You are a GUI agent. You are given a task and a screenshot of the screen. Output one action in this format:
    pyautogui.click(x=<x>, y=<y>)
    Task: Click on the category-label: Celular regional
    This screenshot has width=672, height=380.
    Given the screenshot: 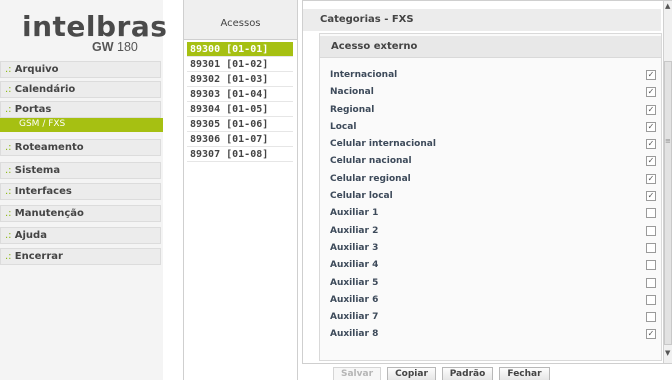 What is the action you would take?
    pyautogui.click(x=370, y=178)
    